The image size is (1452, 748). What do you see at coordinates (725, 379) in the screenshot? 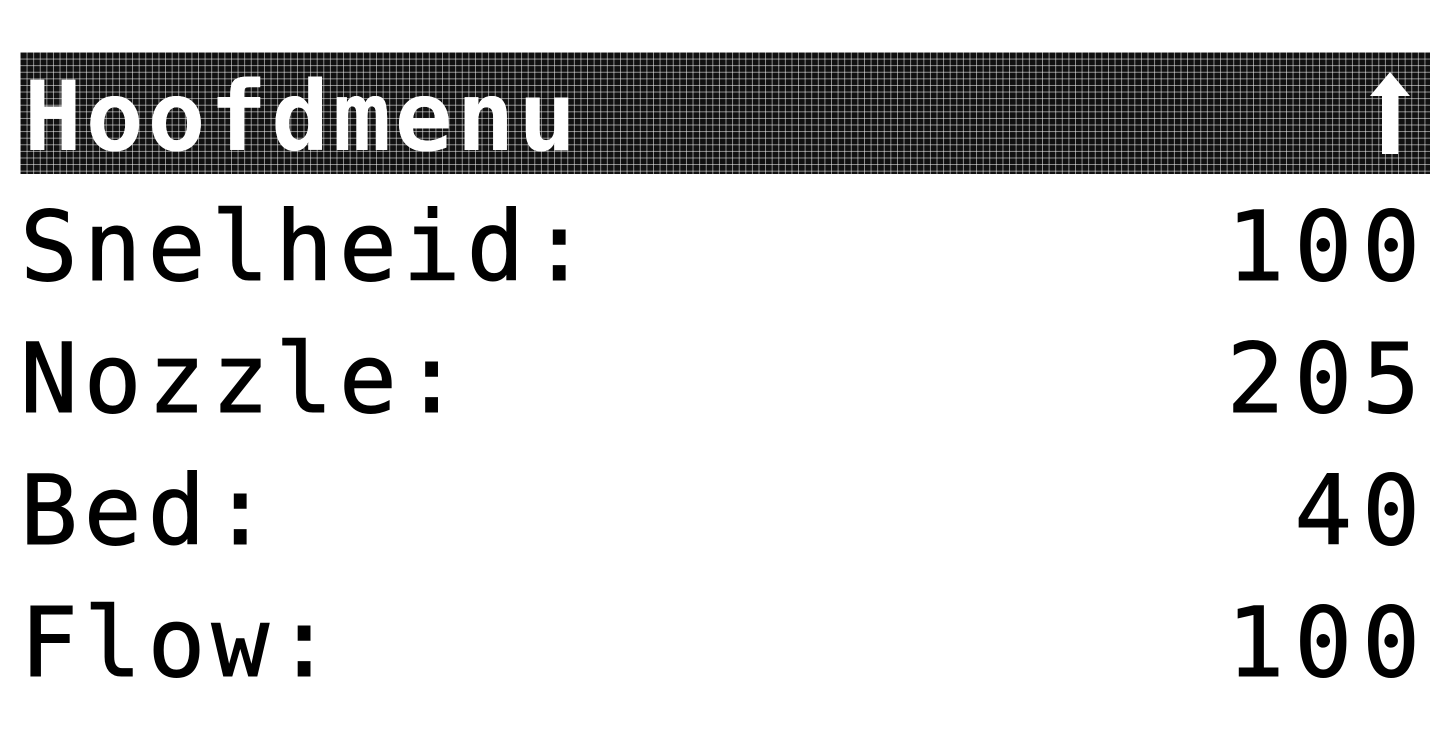
I see `menu-item-nozzle: Nozzle: 205` at bounding box center [725, 379].